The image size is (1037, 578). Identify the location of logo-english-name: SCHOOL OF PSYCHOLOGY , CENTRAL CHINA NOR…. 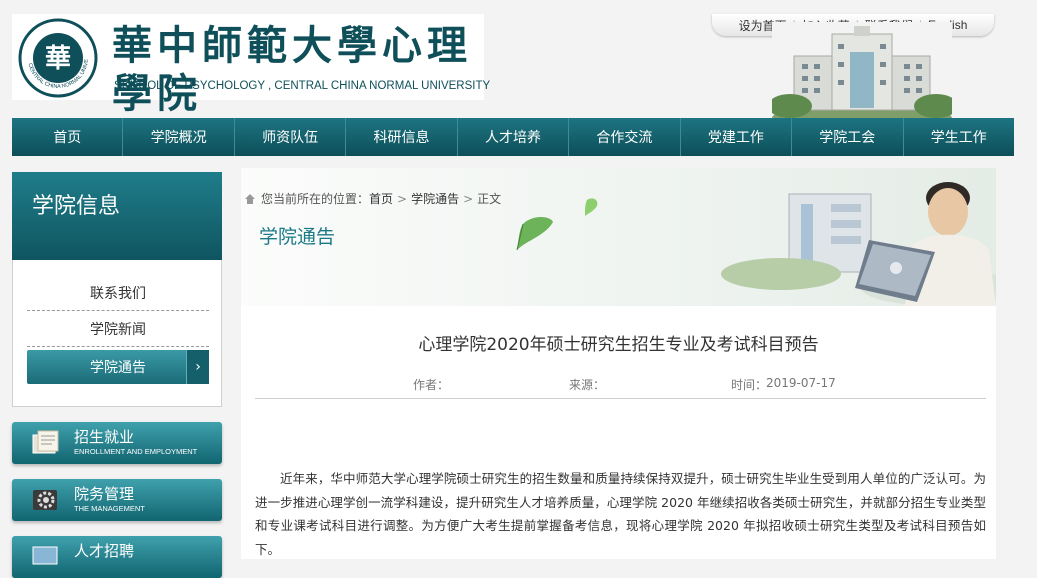
(302, 86).